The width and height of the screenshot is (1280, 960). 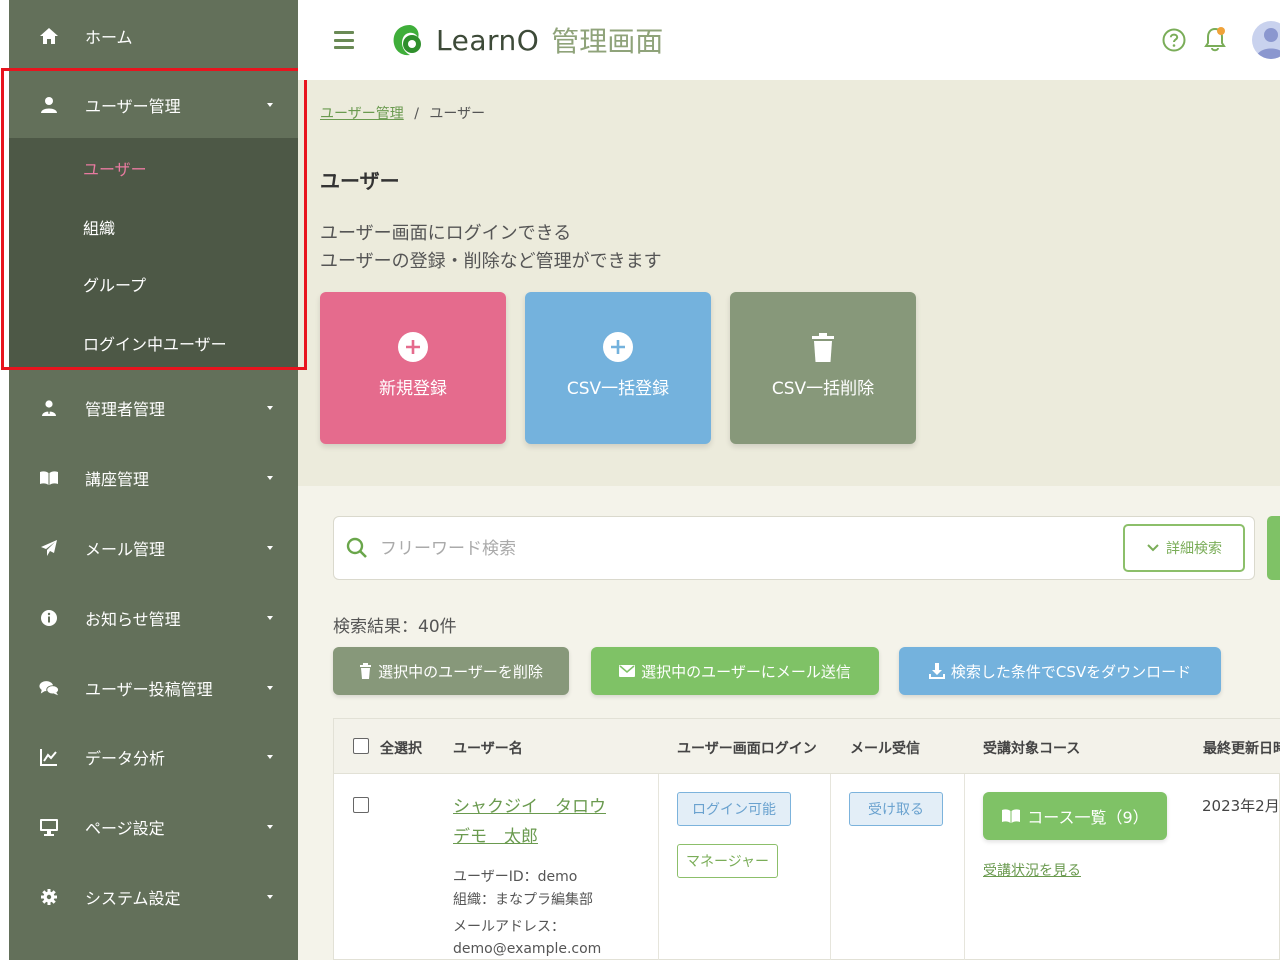 I want to click on sidebar-item-label: お知らせ管理, so click(x=133, y=619).